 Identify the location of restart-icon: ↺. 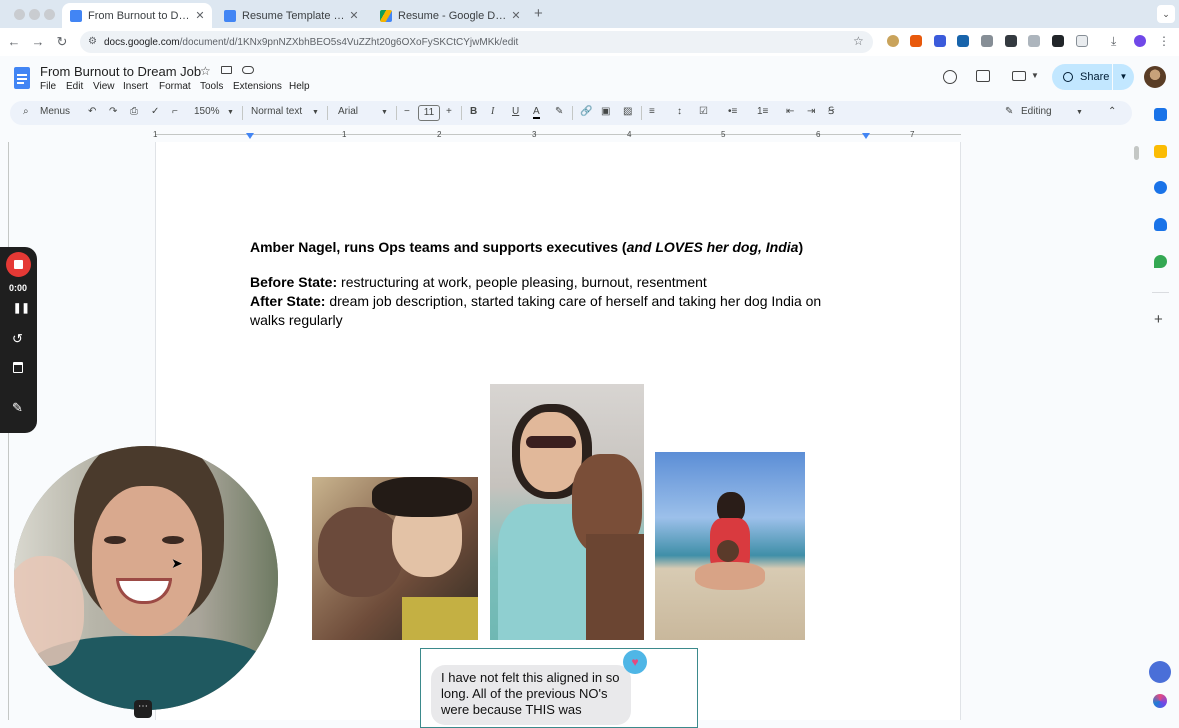
(17, 339).